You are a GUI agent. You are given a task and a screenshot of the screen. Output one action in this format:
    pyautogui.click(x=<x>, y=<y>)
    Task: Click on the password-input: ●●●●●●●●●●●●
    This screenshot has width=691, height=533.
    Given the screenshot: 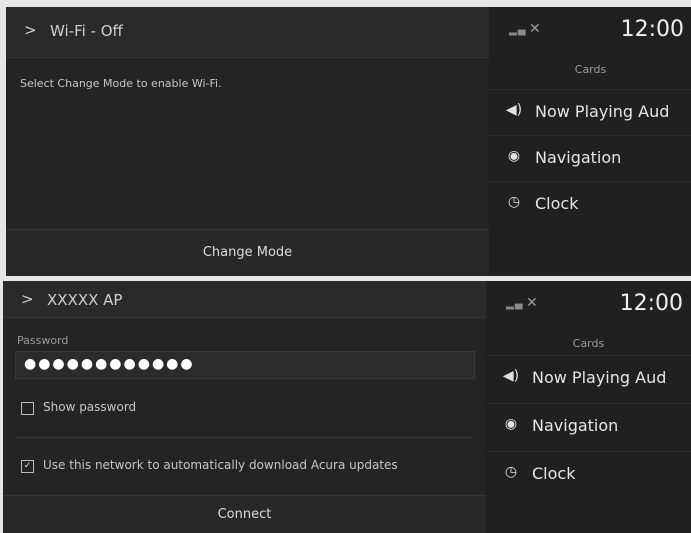 What is the action you would take?
    pyautogui.click(x=245, y=365)
    